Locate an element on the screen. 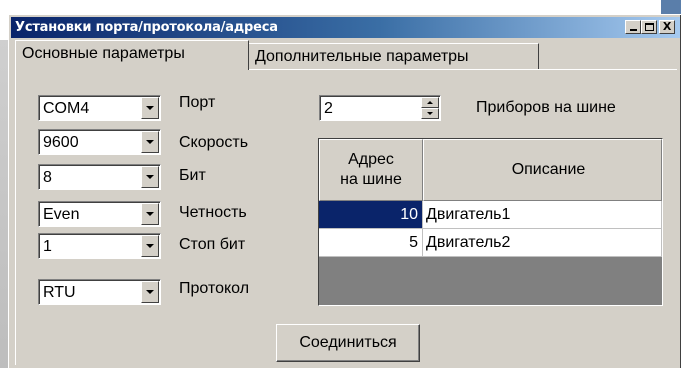 This screenshot has height=368, width=681. maximize-icon is located at coordinates (649, 27).